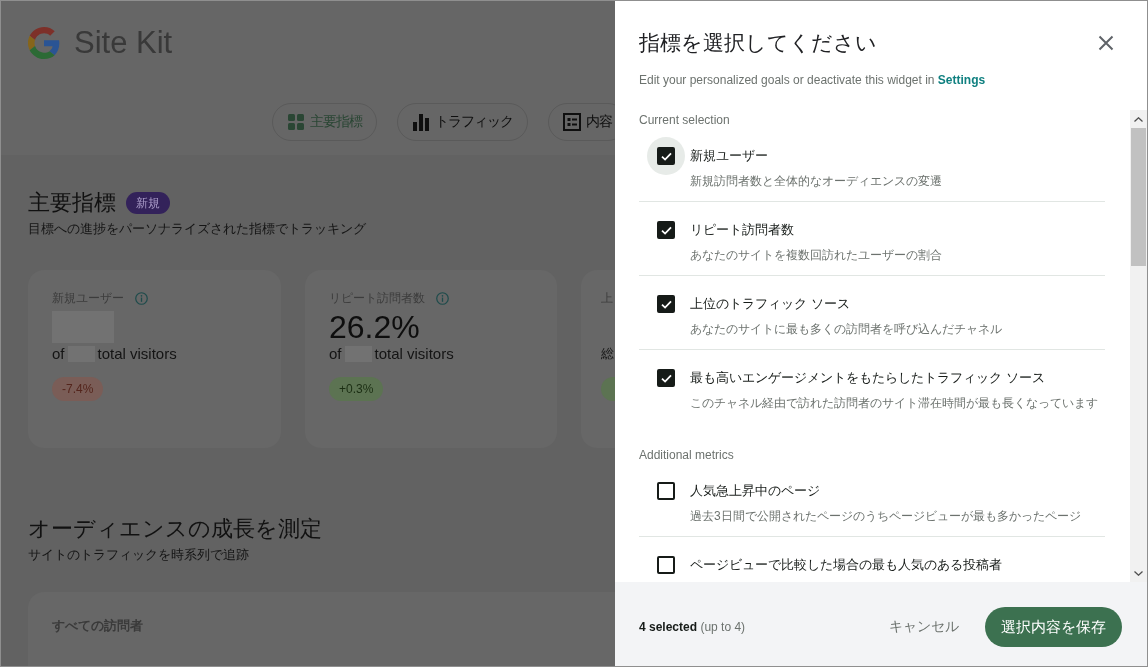 This screenshot has height=667, width=1148. What do you see at coordinates (421, 122) in the screenshot?
I see `bar-chart-icon` at bounding box center [421, 122].